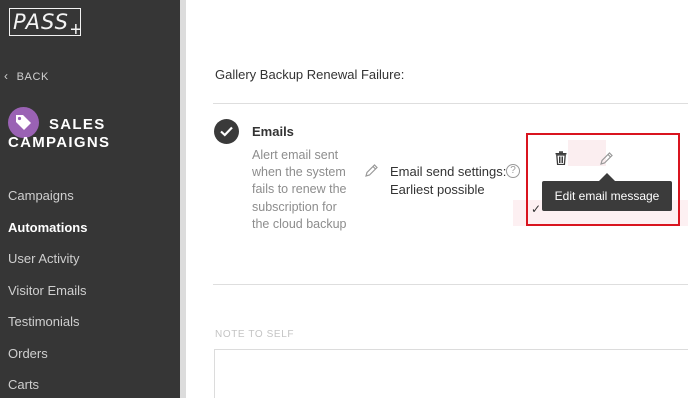  I want to click on checkmark-icon, so click(226, 131).